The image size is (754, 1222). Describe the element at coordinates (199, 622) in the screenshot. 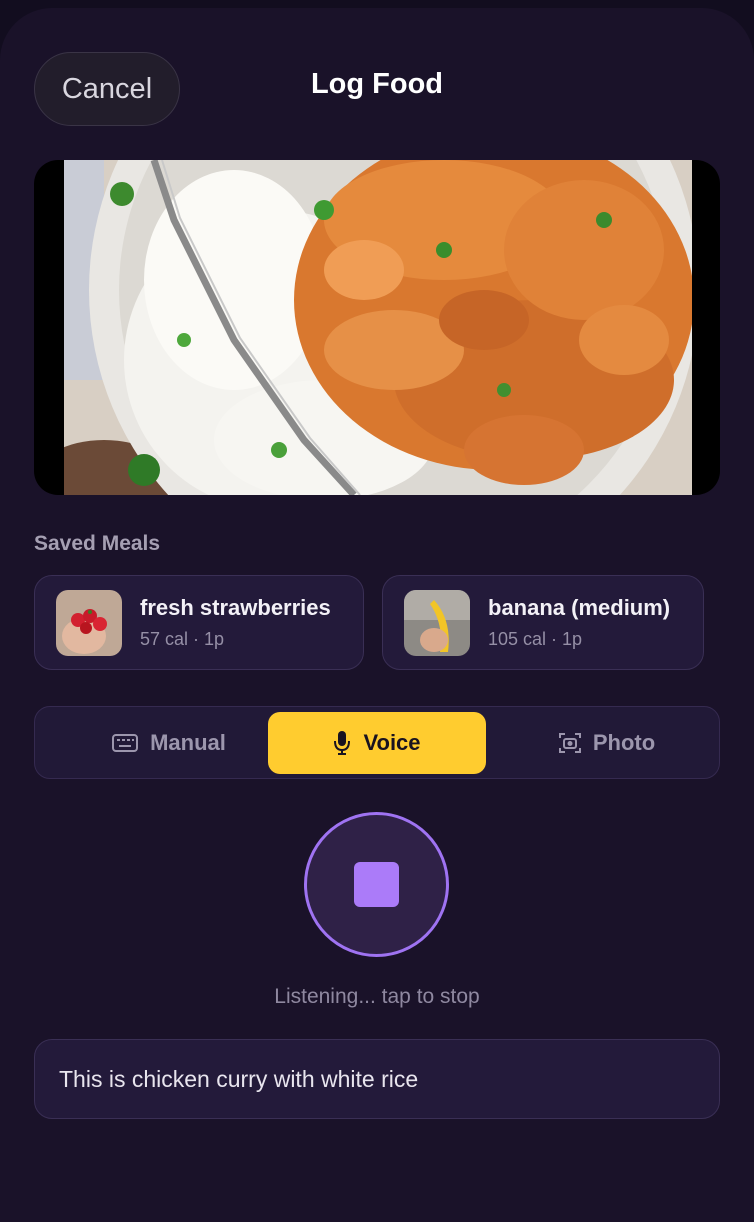

I see `saved-meal-card: fresh strawberries 57 cal · 1p` at that location.